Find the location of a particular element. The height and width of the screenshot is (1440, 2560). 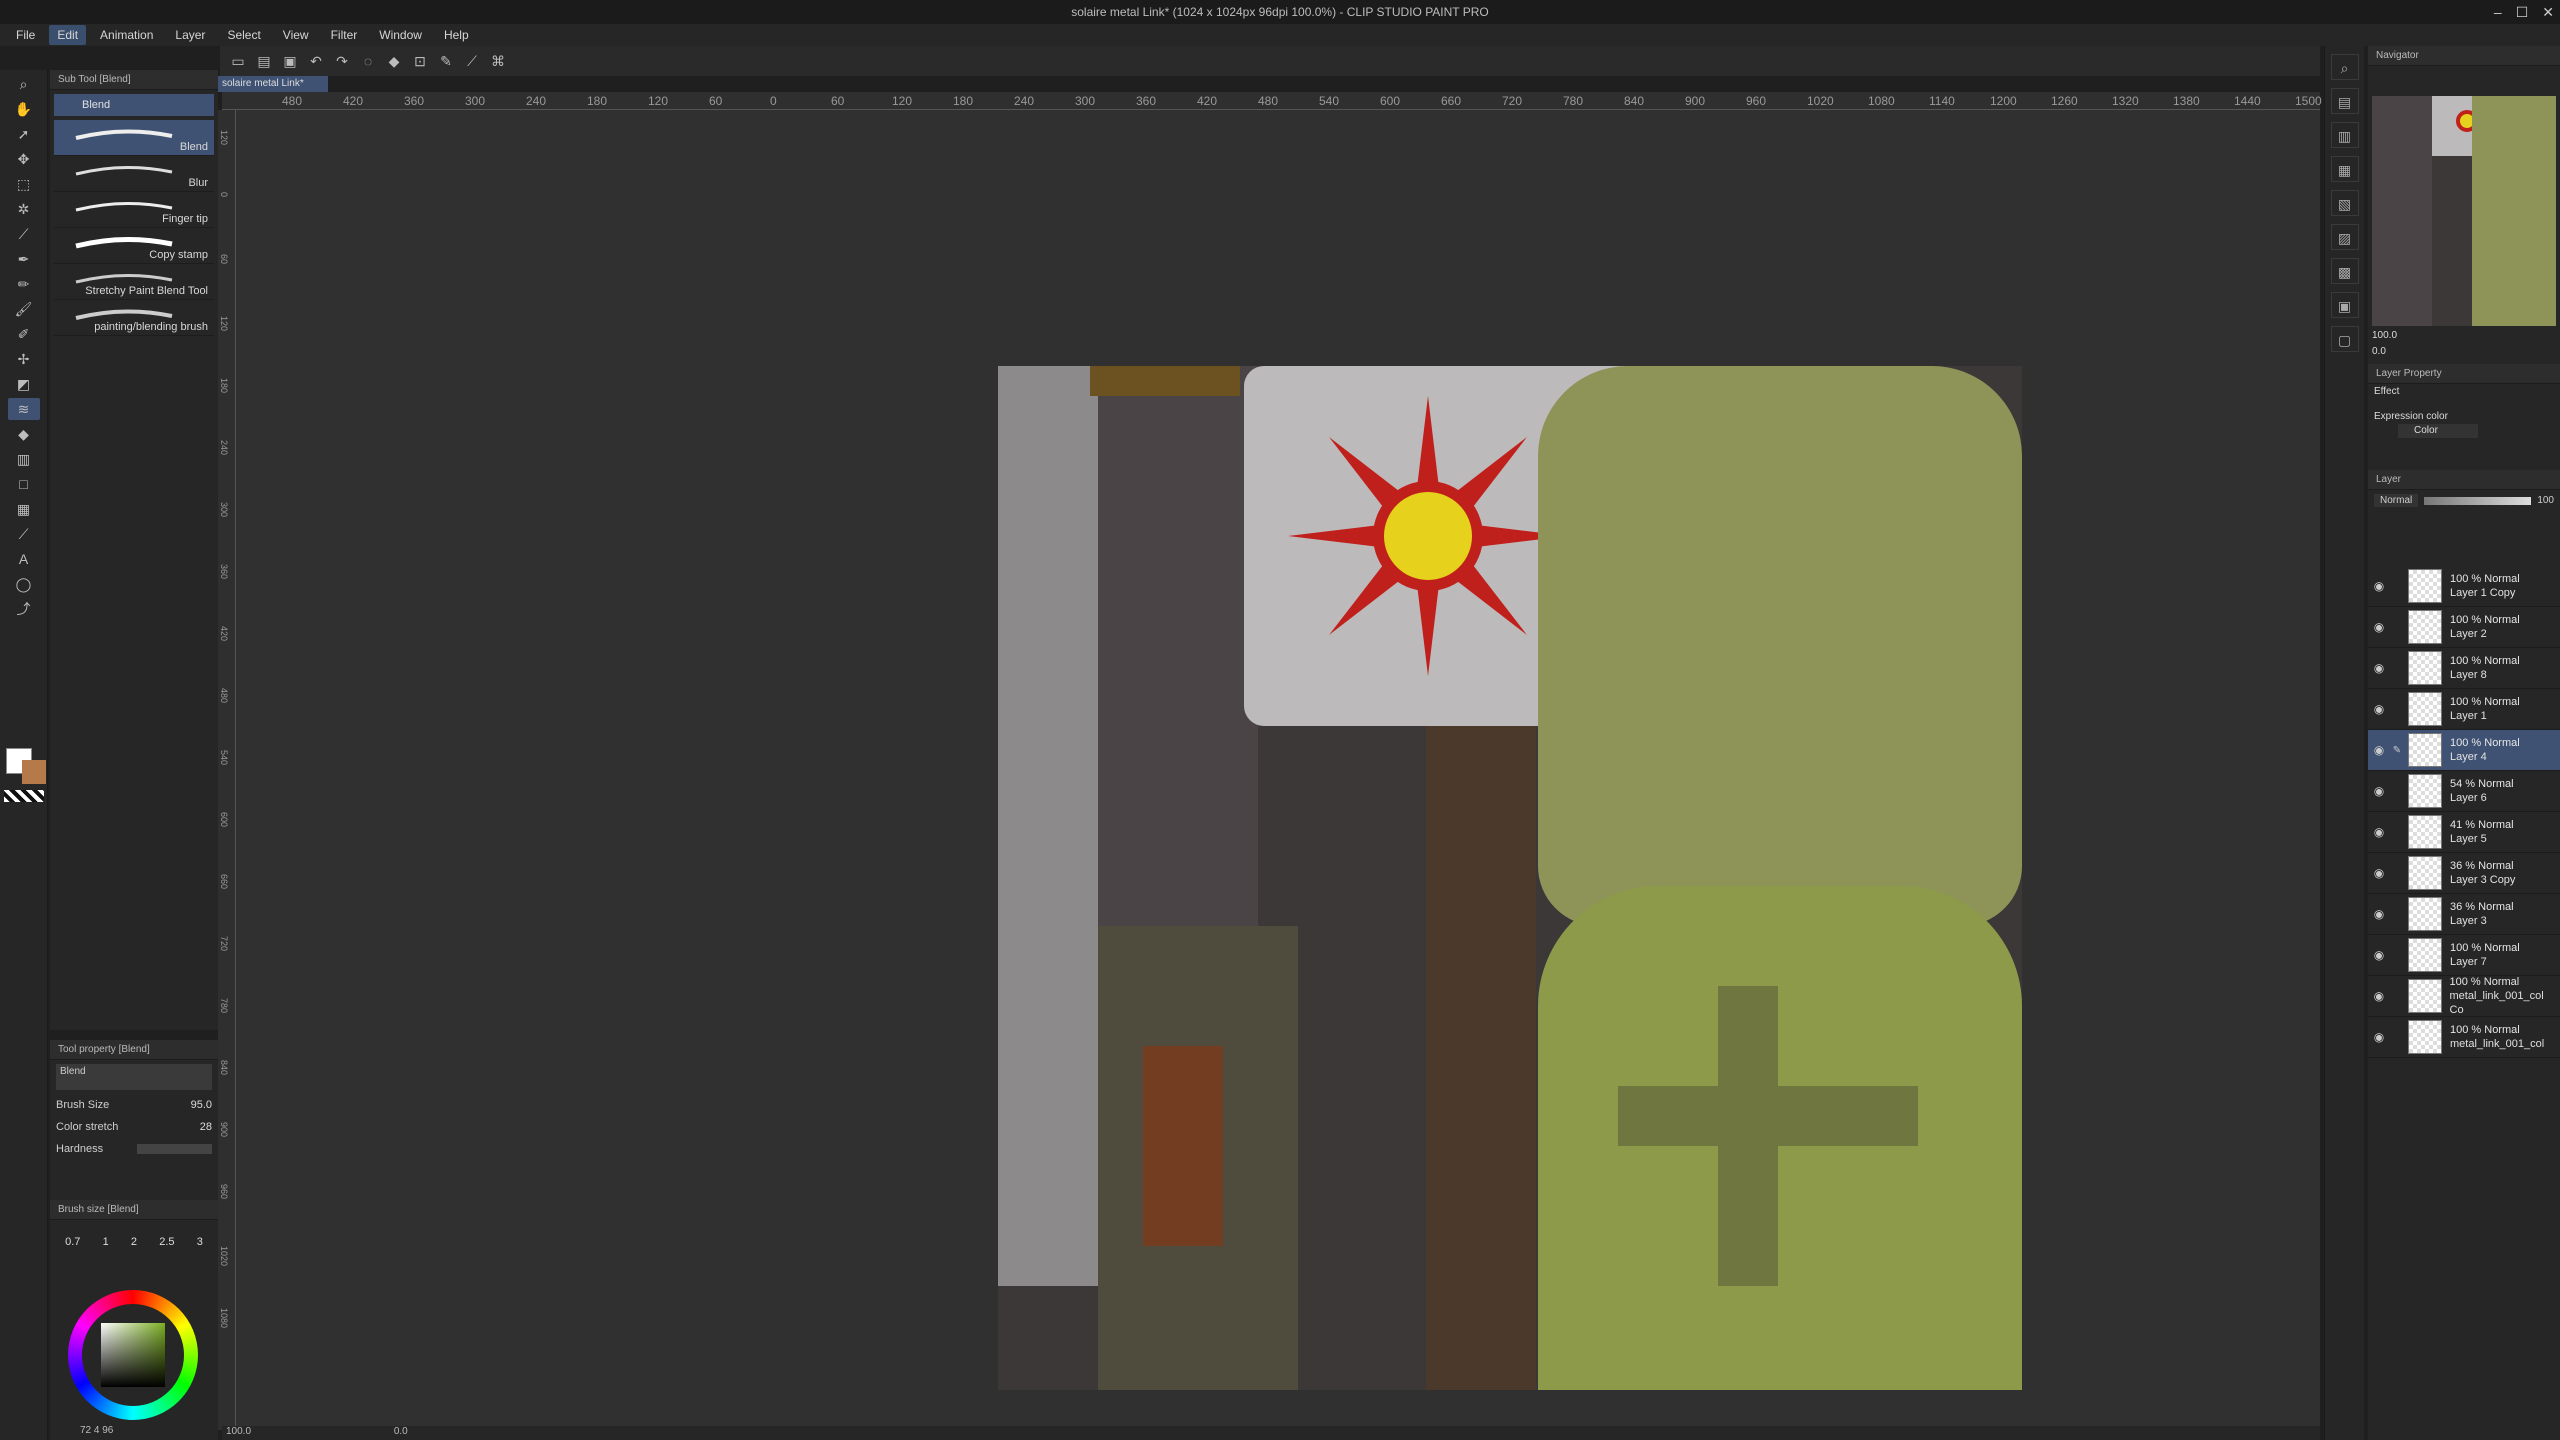

decoration-tool-icon: ✢ is located at coordinates (24, 359).